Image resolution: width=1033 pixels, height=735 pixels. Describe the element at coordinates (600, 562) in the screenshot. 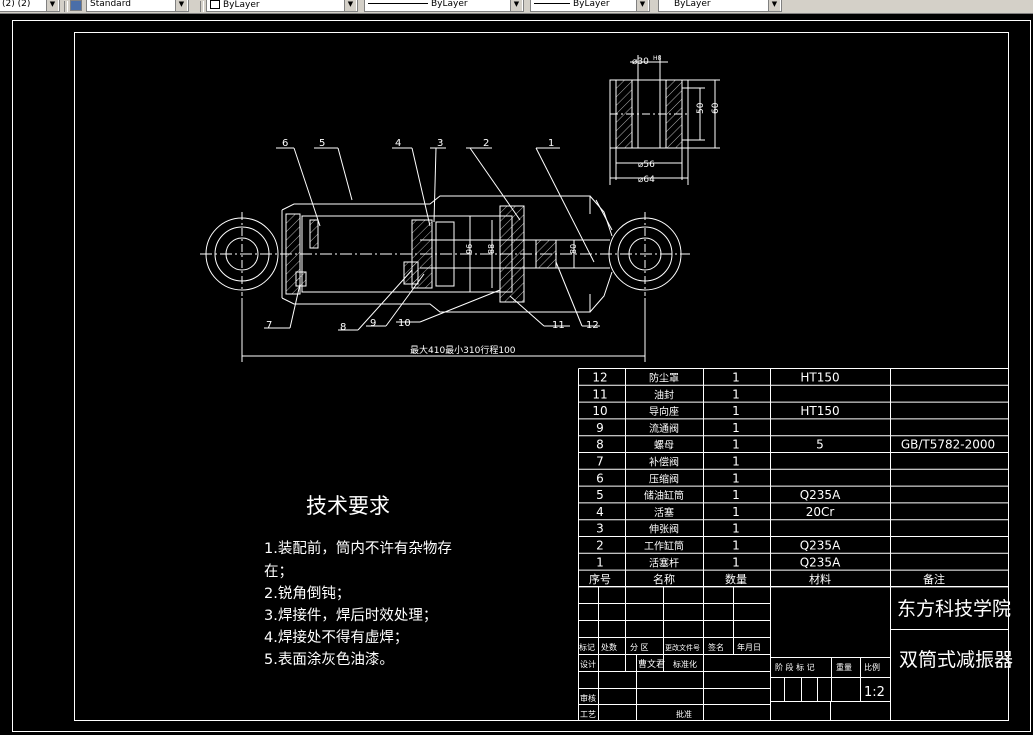

I see `bom-cell-no: 1` at that location.